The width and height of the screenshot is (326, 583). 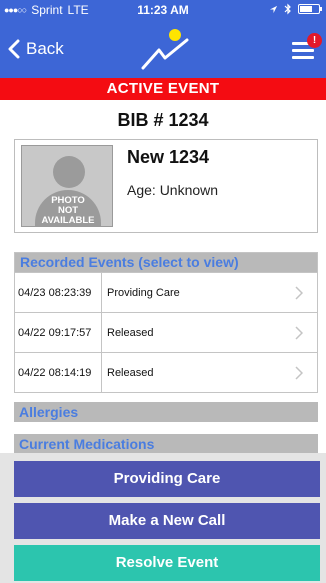 I want to click on location-arrow-icon, so click(x=273, y=9).